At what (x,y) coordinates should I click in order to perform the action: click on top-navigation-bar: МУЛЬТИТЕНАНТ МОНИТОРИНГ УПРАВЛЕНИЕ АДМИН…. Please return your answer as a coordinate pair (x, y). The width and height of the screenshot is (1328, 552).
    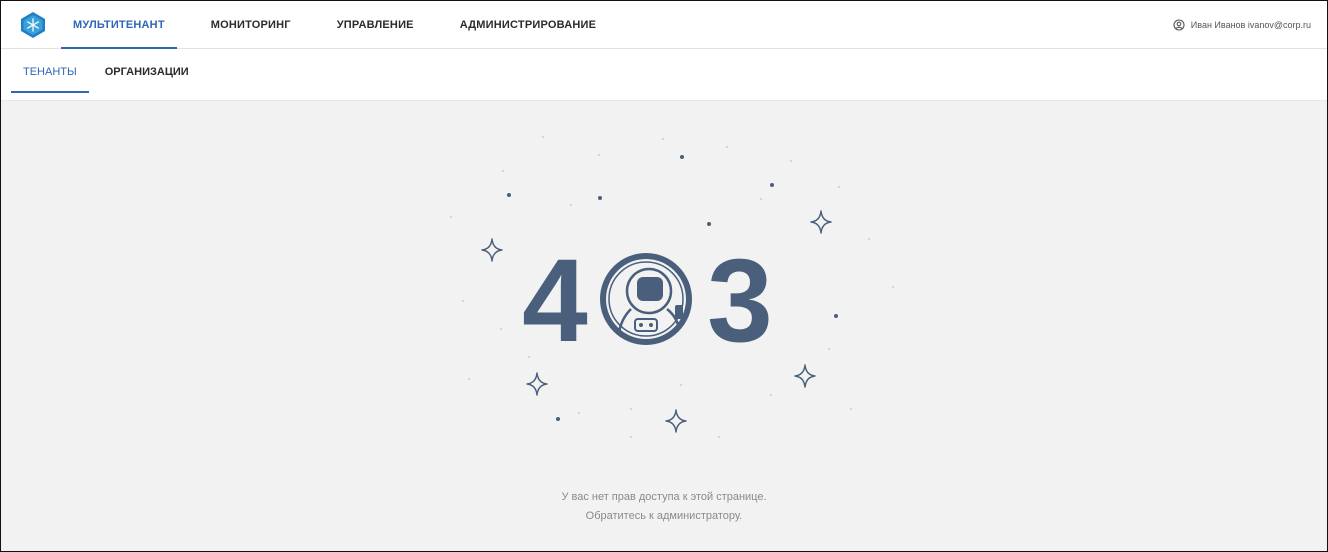
    Looking at the image, I should click on (664, 25).